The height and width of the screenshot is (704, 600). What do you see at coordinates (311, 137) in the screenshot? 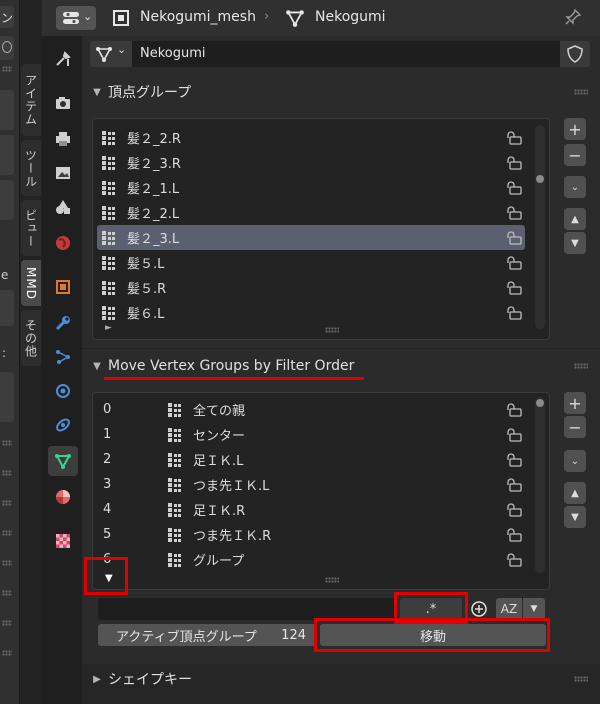
I see `vertex-group-row: 髪２_2.R` at bounding box center [311, 137].